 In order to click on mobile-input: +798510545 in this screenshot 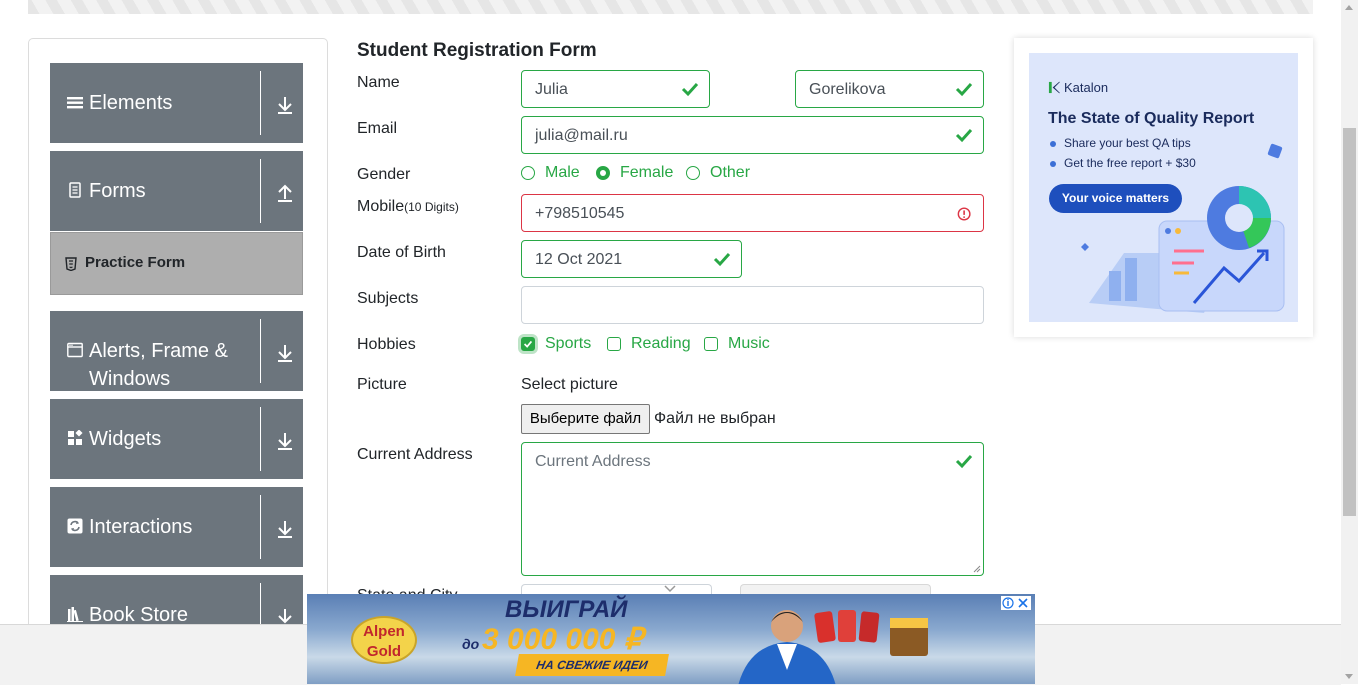, I will do `click(752, 213)`.